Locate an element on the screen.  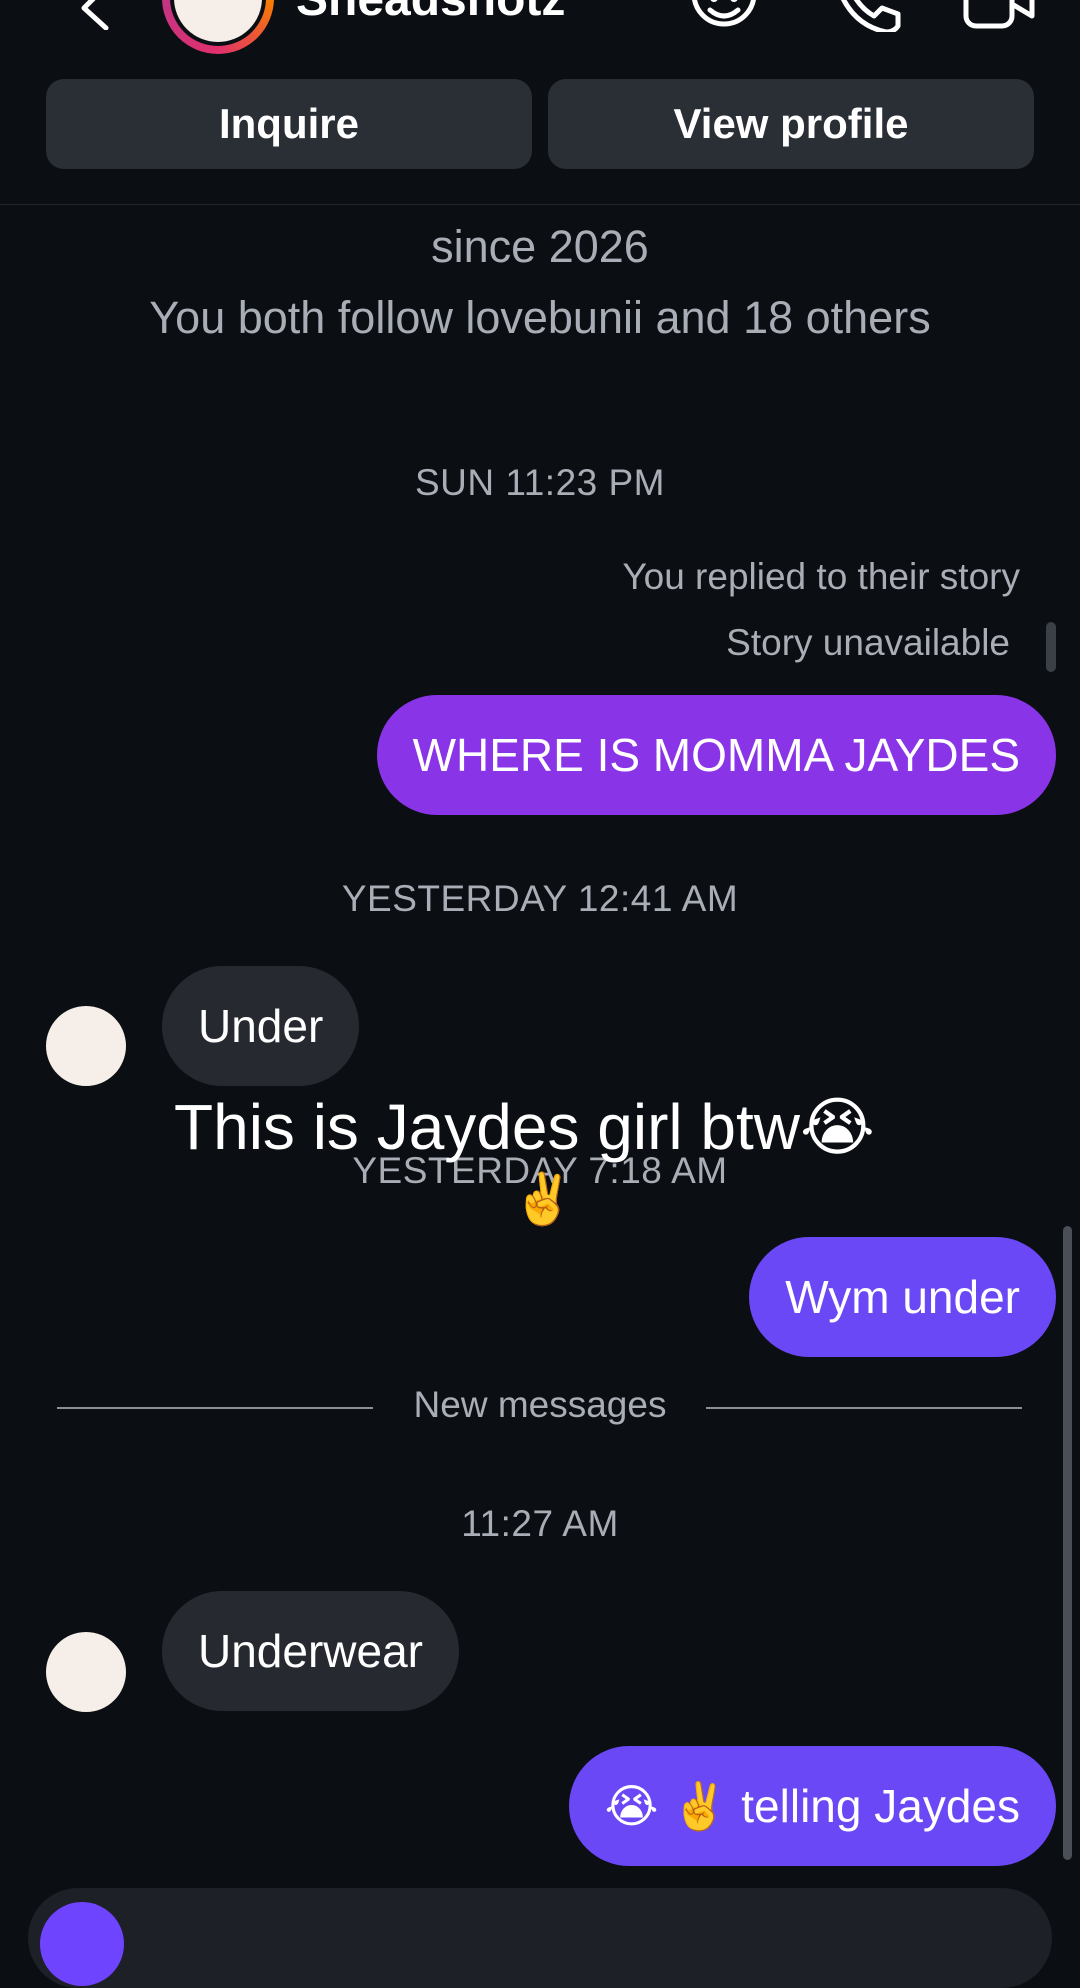
timestamp: YESTERDAY 12:41 AM is located at coordinates (540, 898).